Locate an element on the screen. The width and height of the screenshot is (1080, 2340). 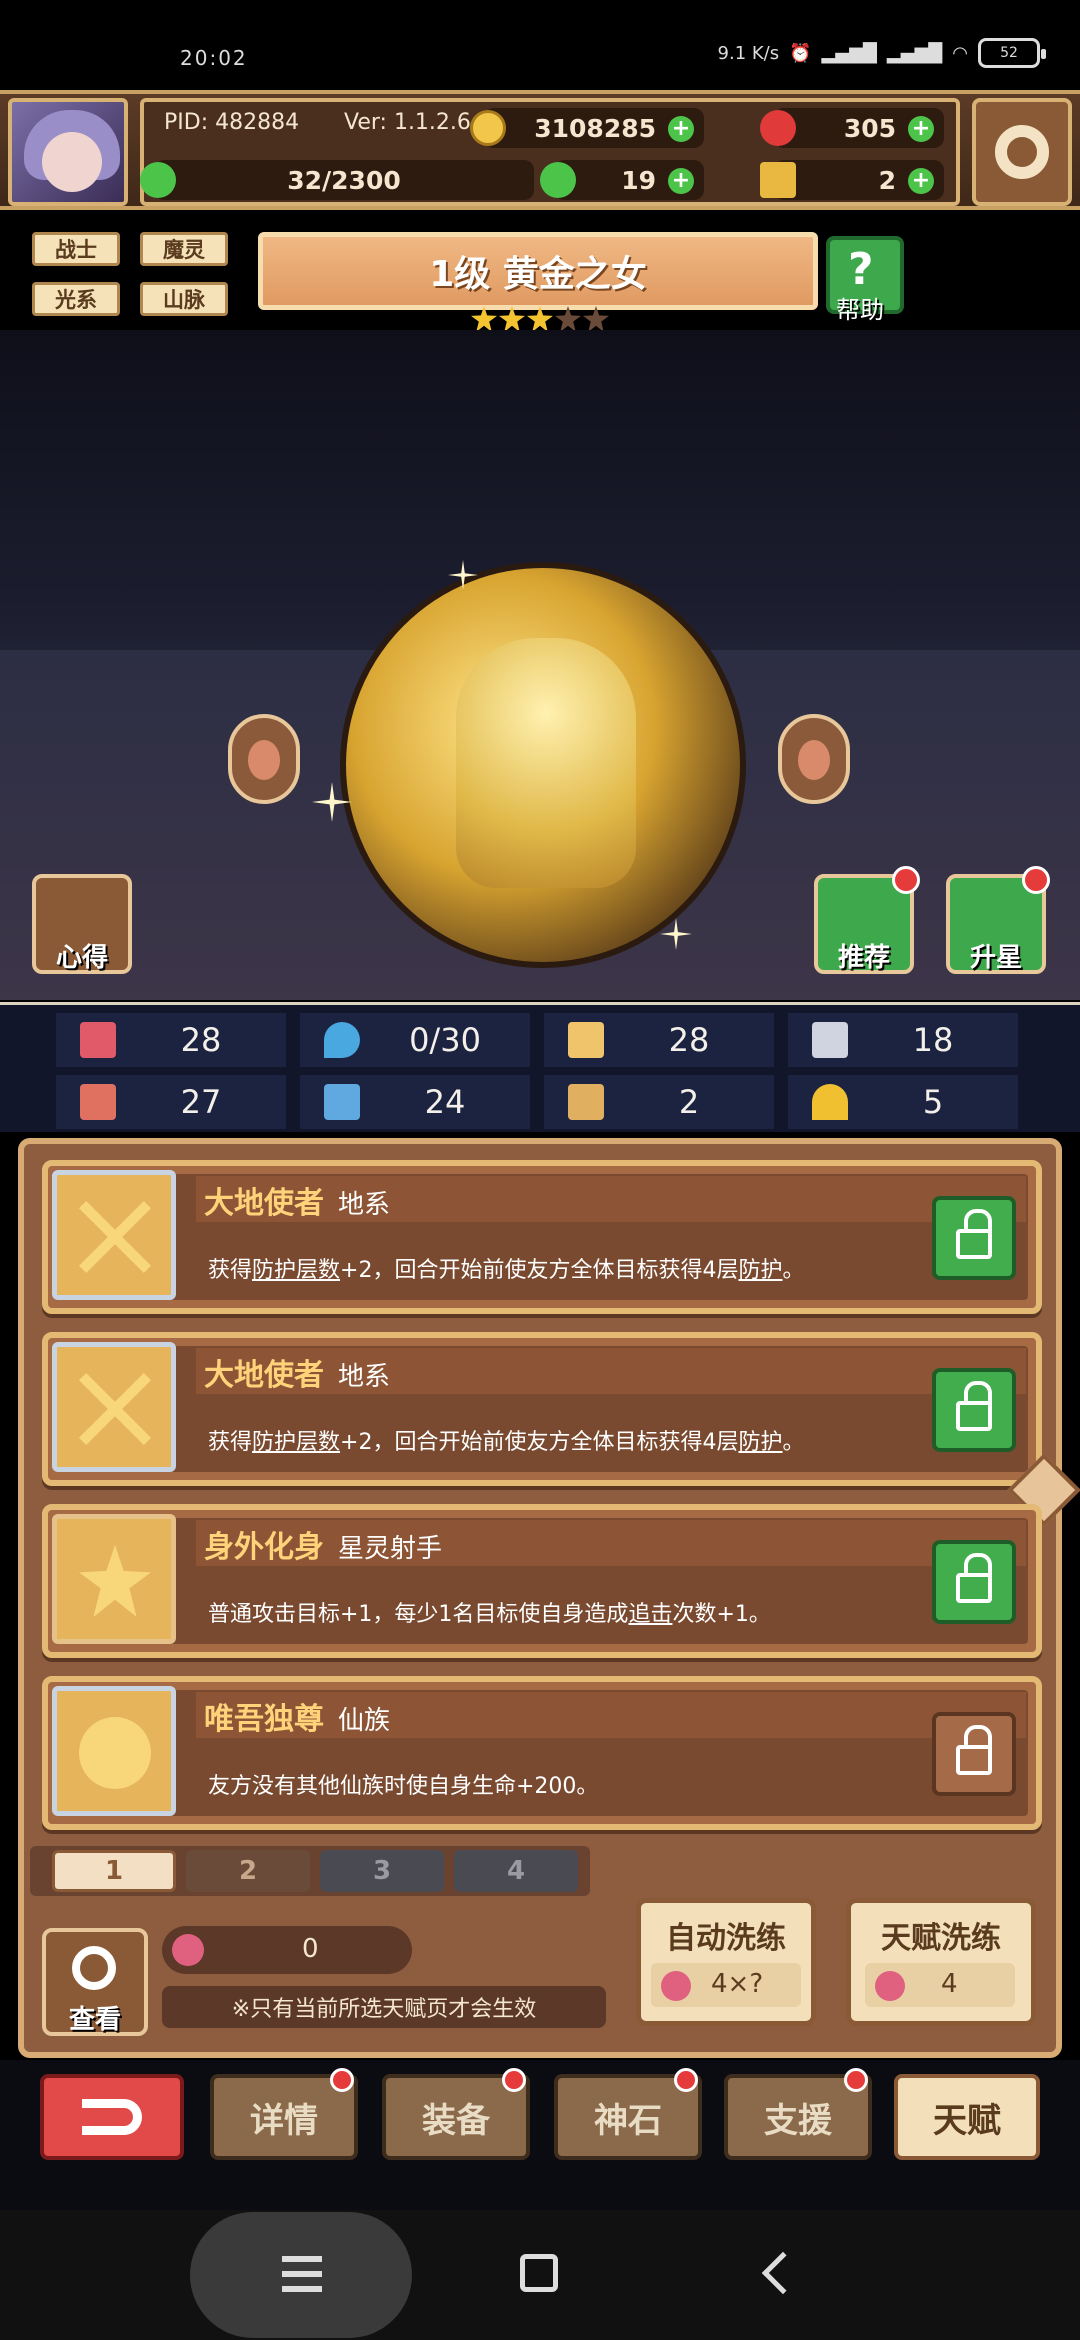
left-arrow-icon is located at coordinates (264, 760).